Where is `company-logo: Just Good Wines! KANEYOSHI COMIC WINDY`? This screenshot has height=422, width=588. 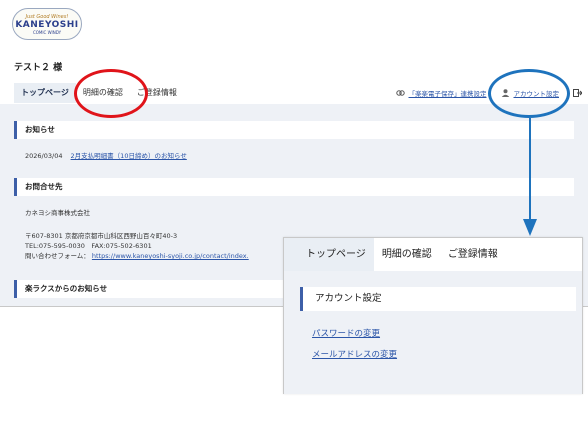 company-logo: Just Good Wines! KANEYOSHI COMIC WINDY is located at coordinates (47, 24).